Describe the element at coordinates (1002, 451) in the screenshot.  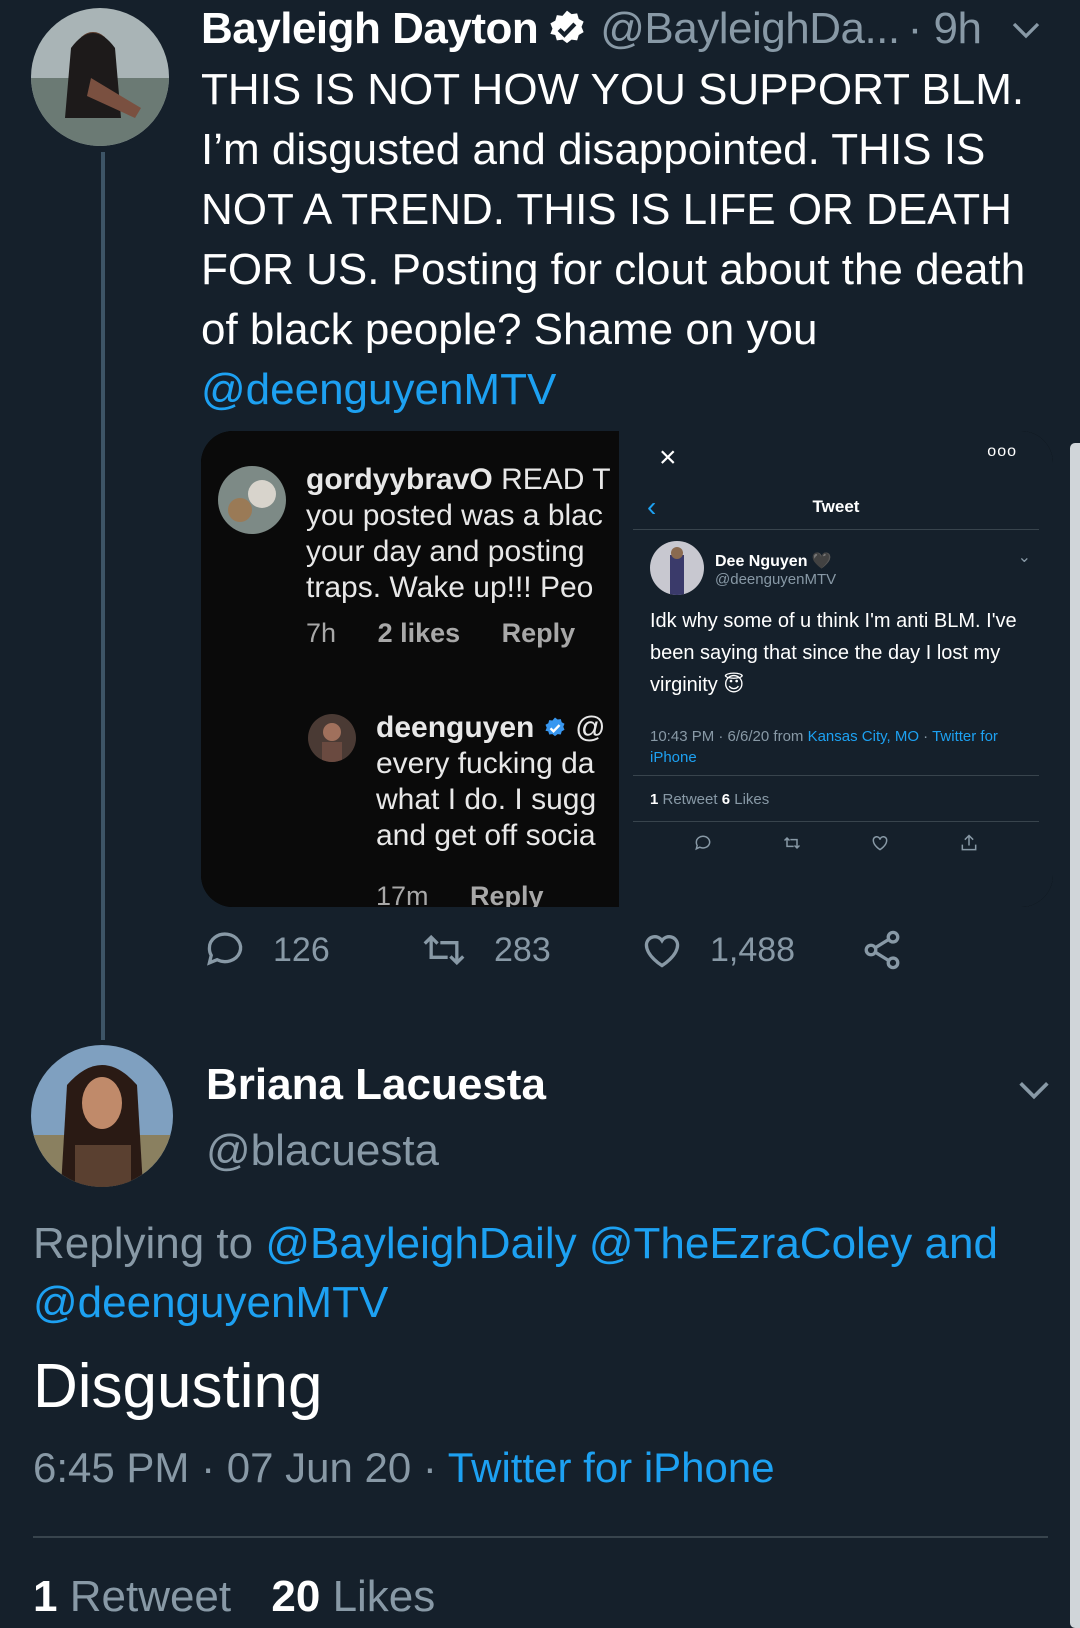
I see `more-options-icon: ooo` at that location.